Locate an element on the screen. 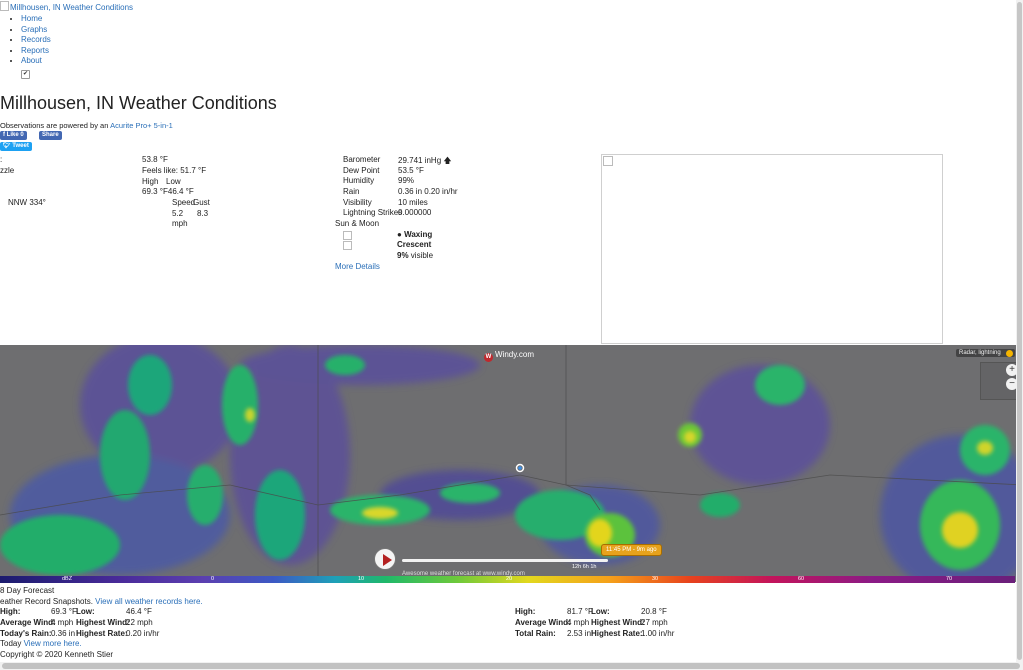  timestamp-badge: 11:45 PM - 9m ago is located at coordinates (631, 550).